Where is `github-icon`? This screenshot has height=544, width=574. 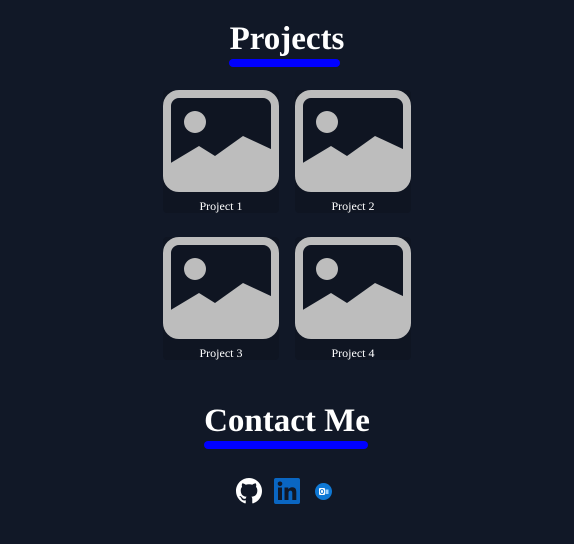
github-icon is located at coordinates (249, 491).